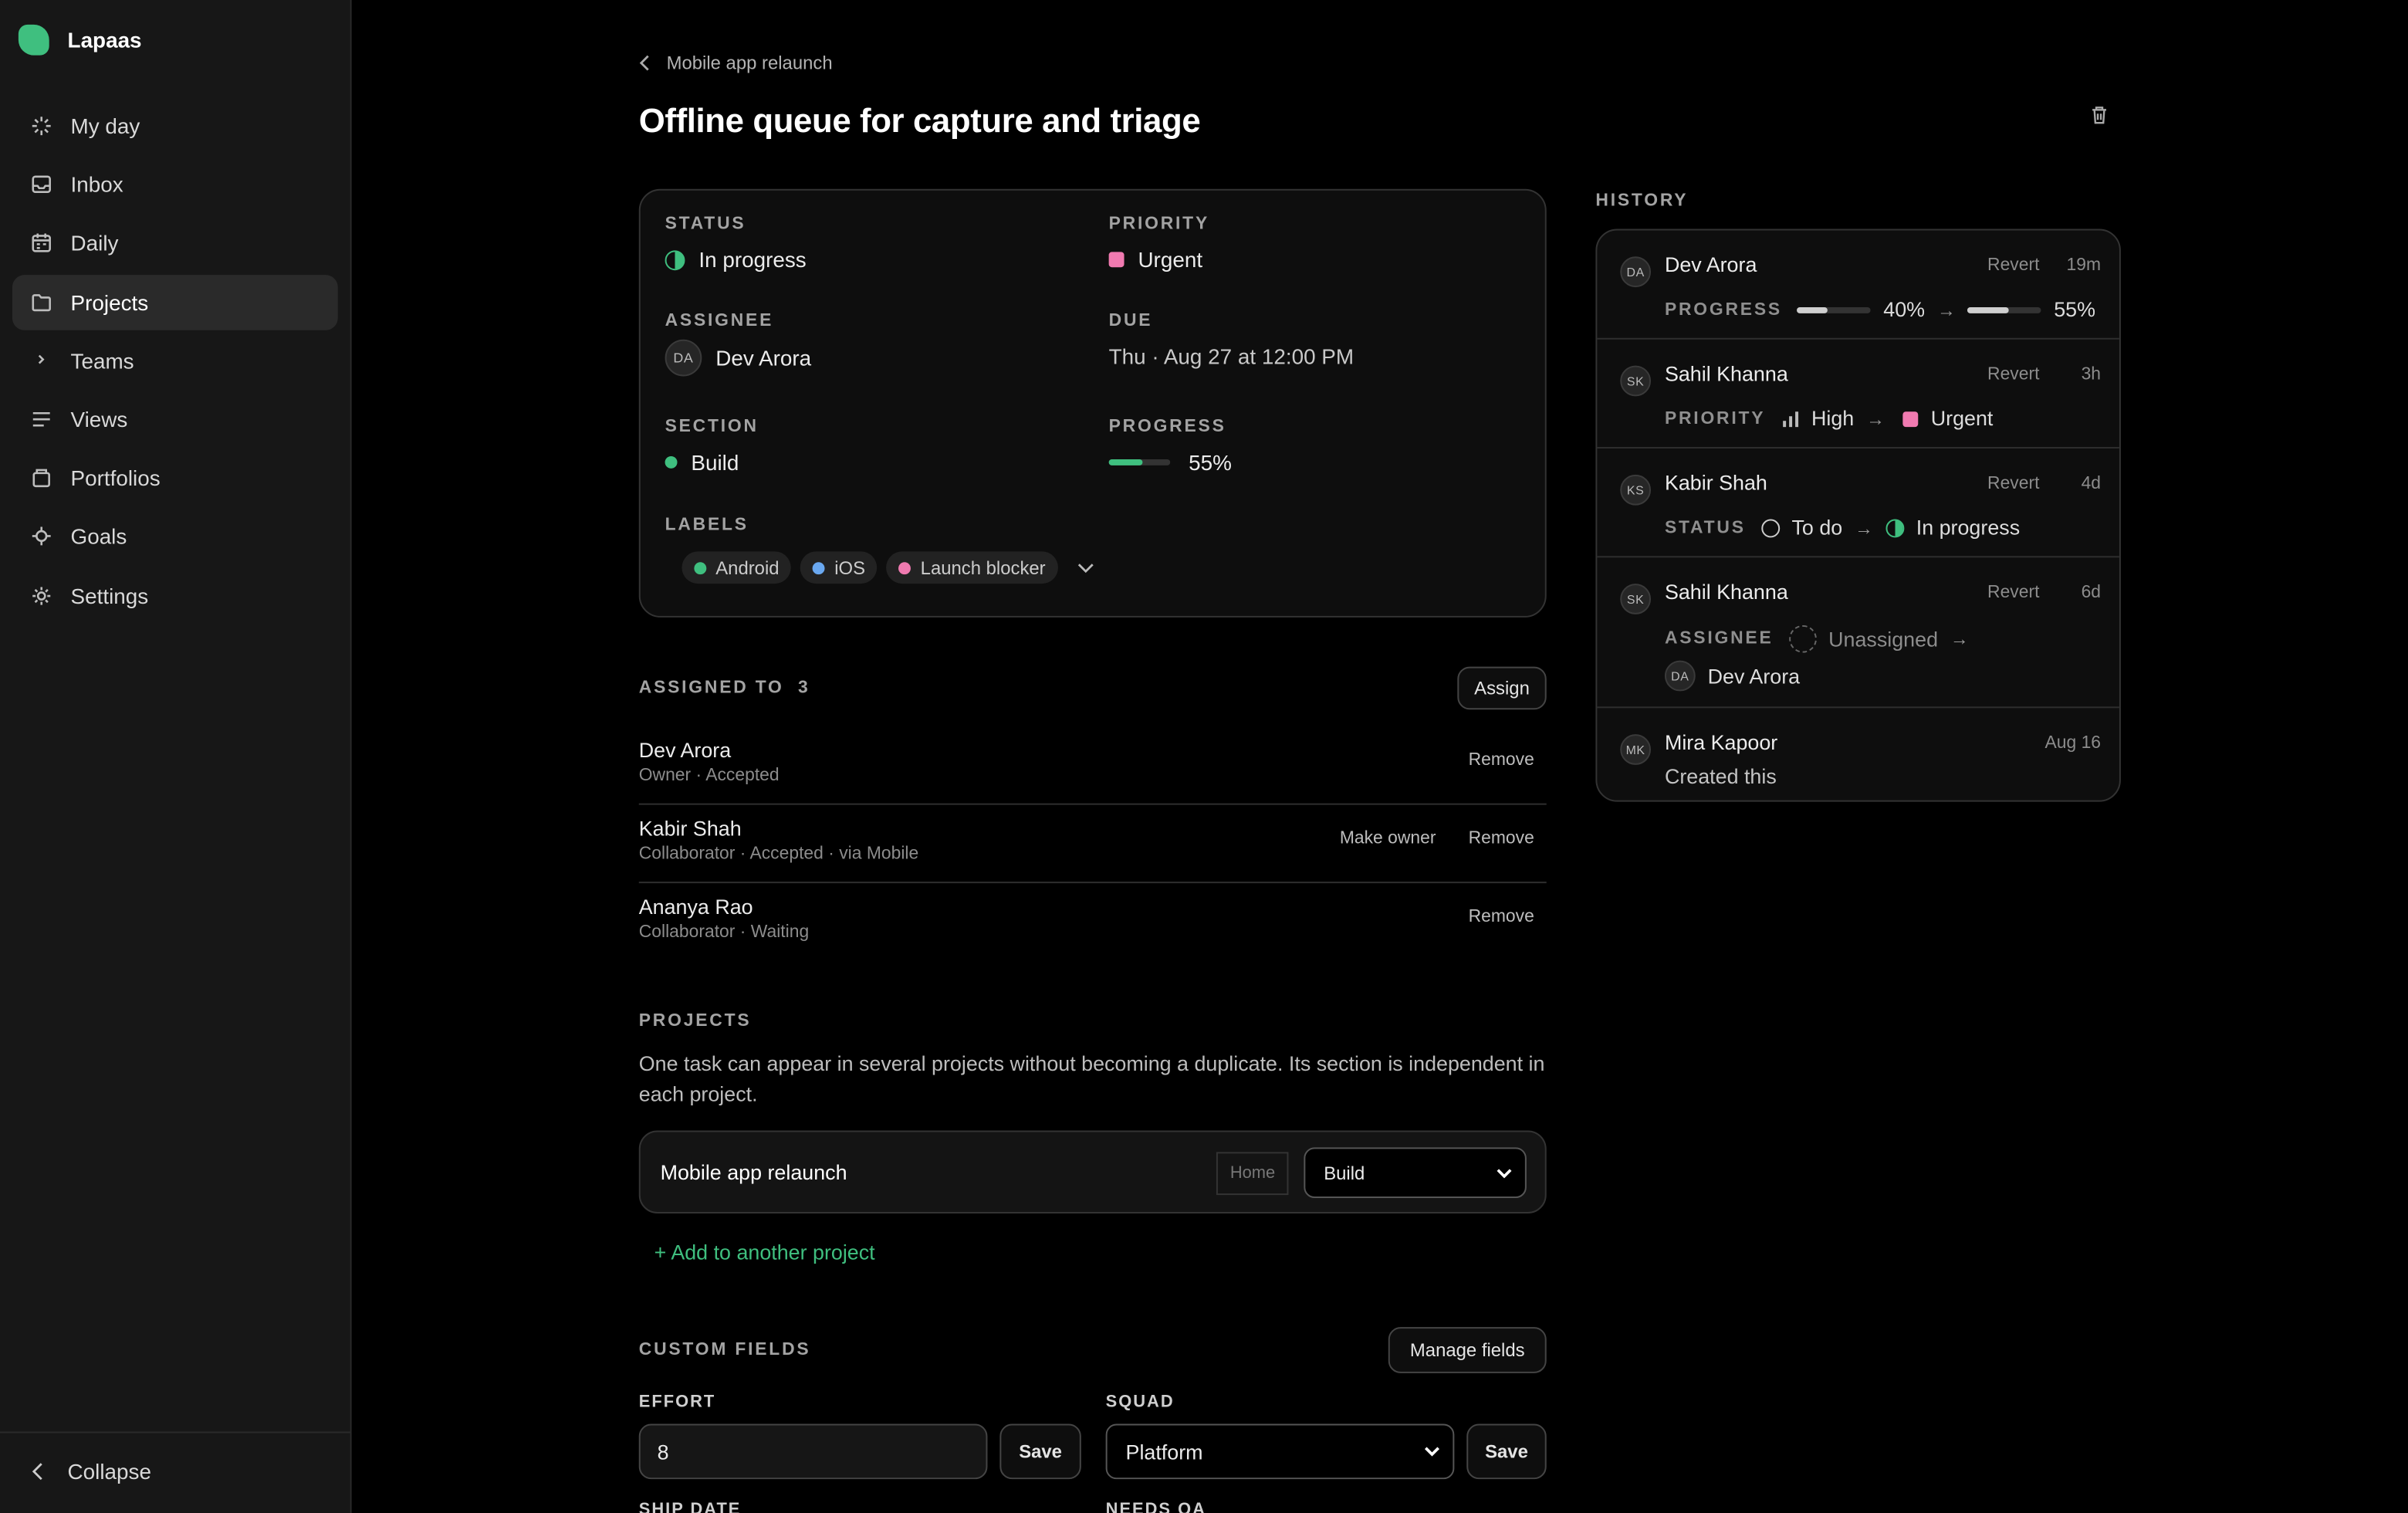 The width and height of the screenshot is (2408, 1513). Describe the element at coordinates (97, 185) in the screenshot. I see `sidebar-item-label: Inbox` at that location.